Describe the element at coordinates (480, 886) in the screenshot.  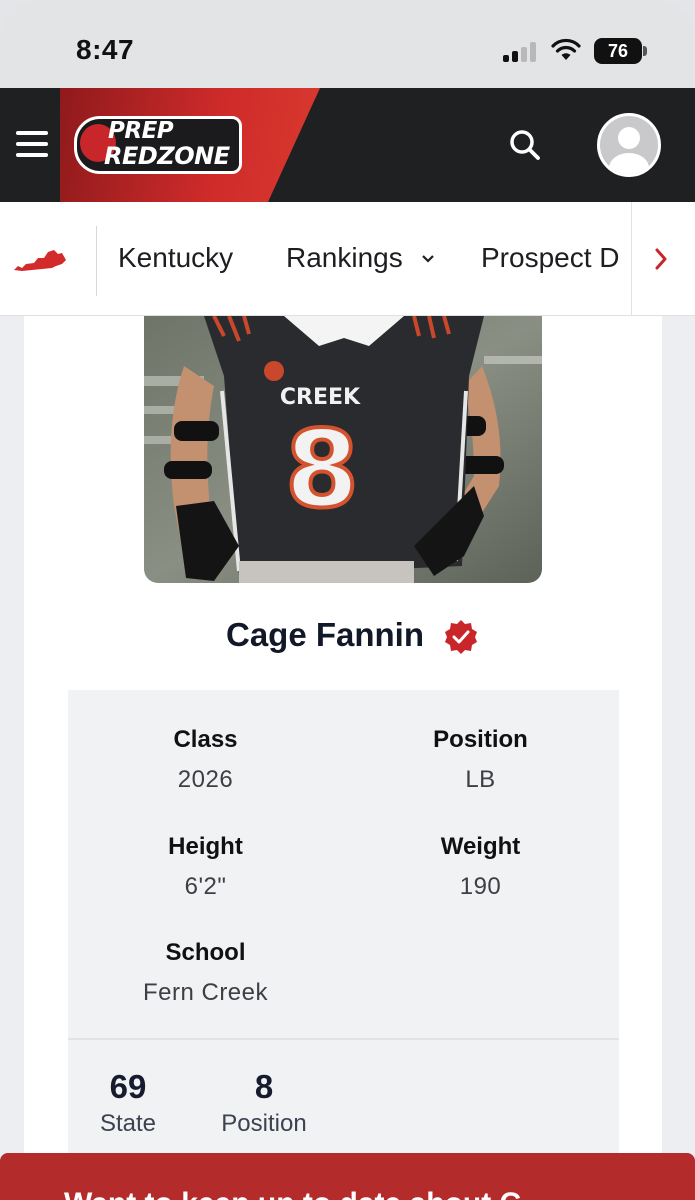
I see `weight-value: 190` at that location.